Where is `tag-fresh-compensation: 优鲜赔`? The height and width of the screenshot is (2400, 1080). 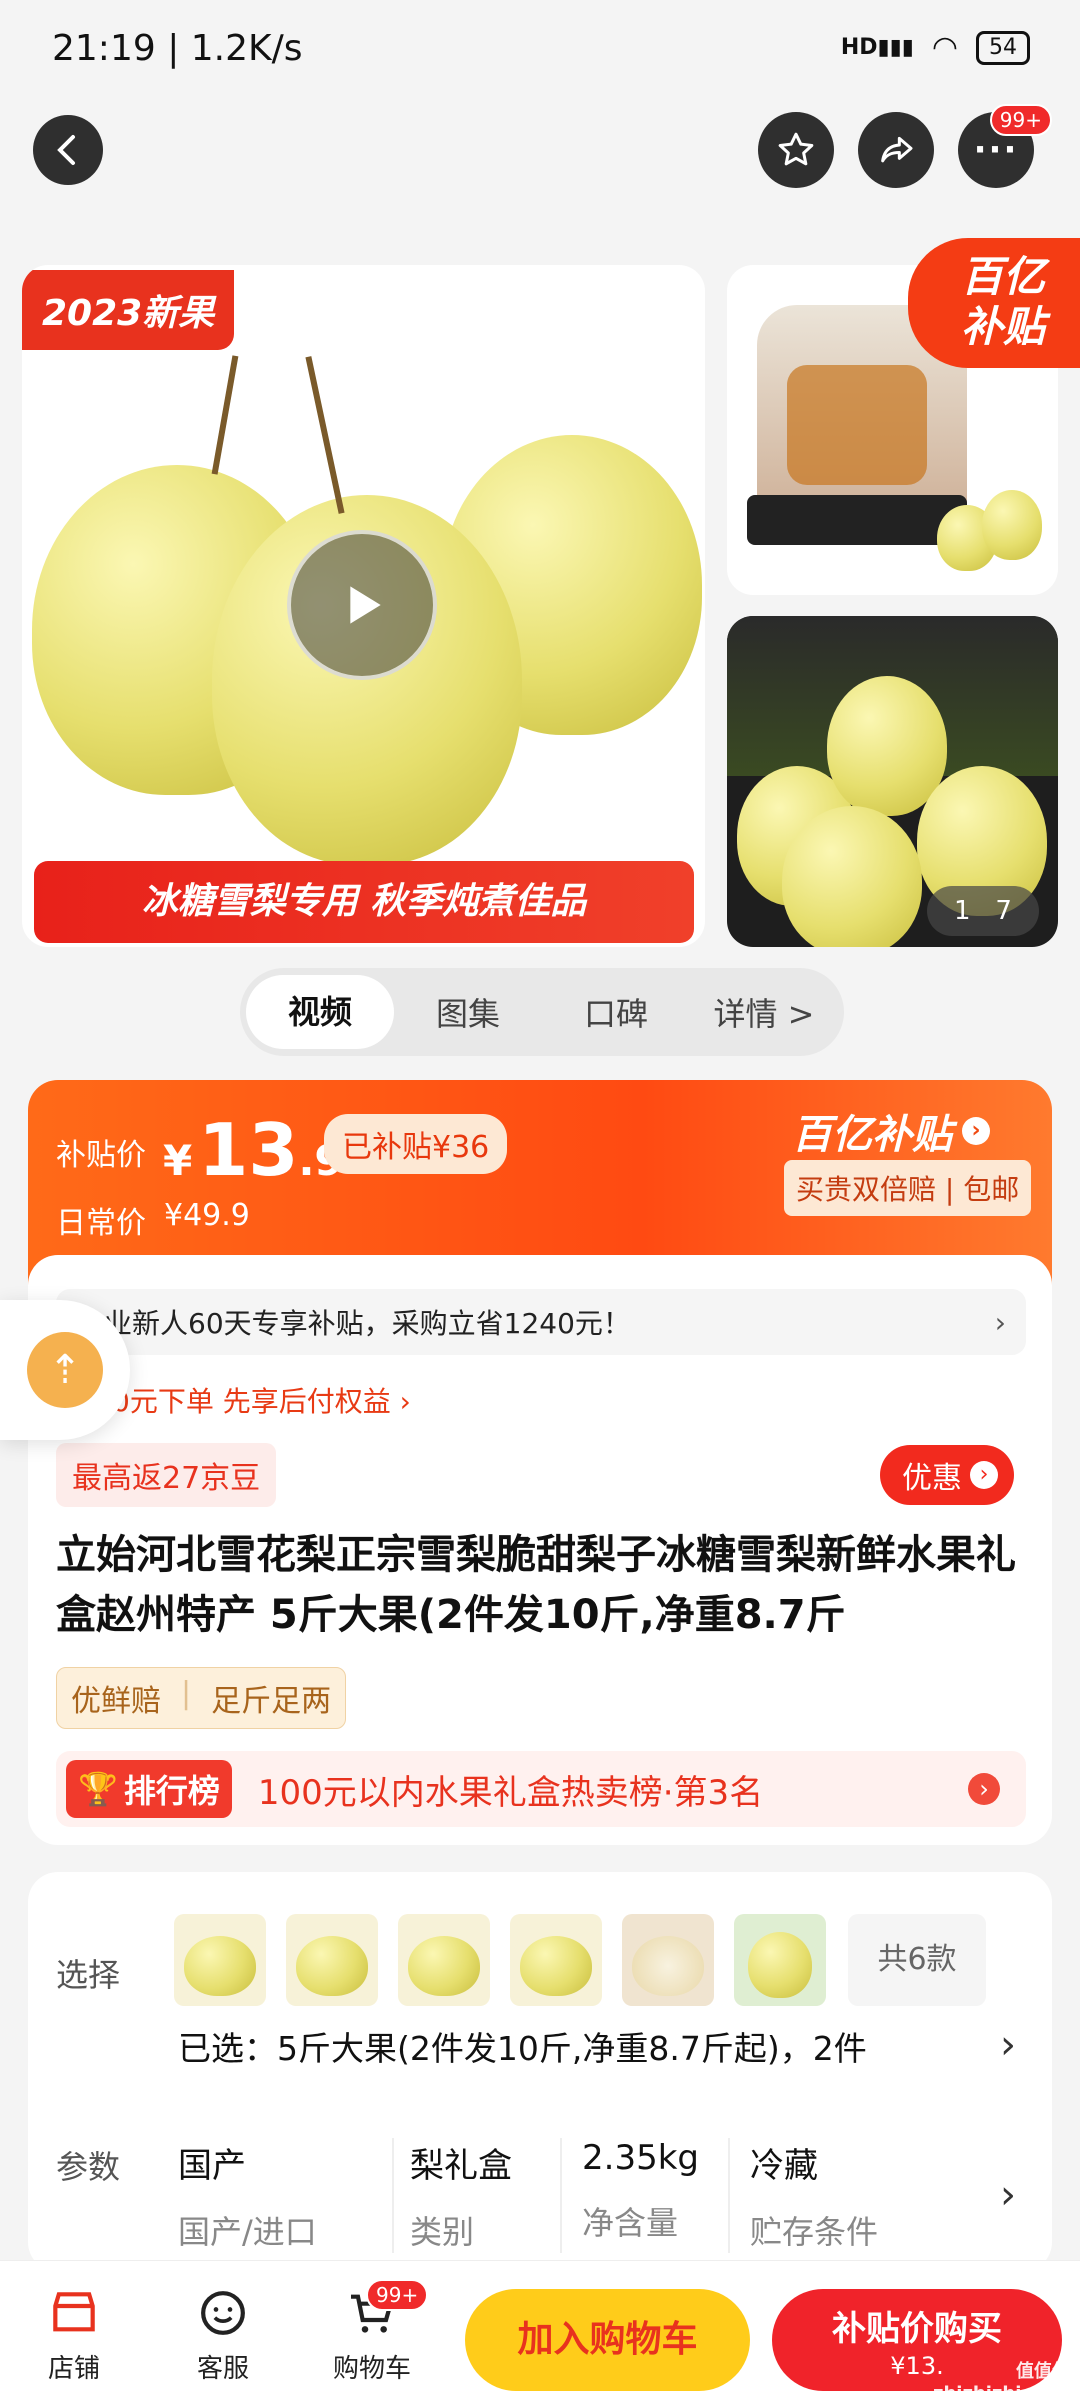
tag-fresh-compensation: 优鲜赔 is located at coordinates (116, 1701).